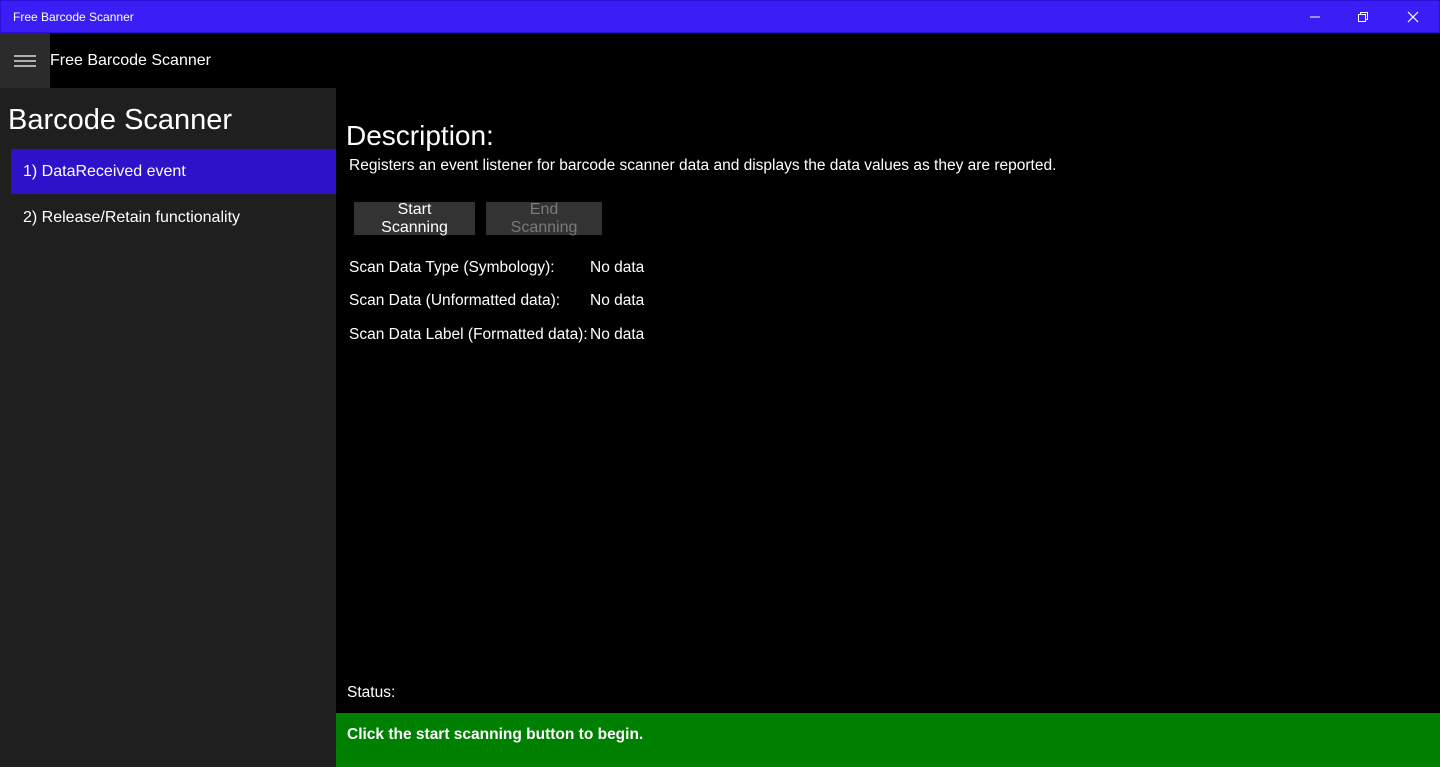 This screenshot has width=1440, height=767. I want to click on sidebar-heading: Barcode Scanner, so click(120, 120).